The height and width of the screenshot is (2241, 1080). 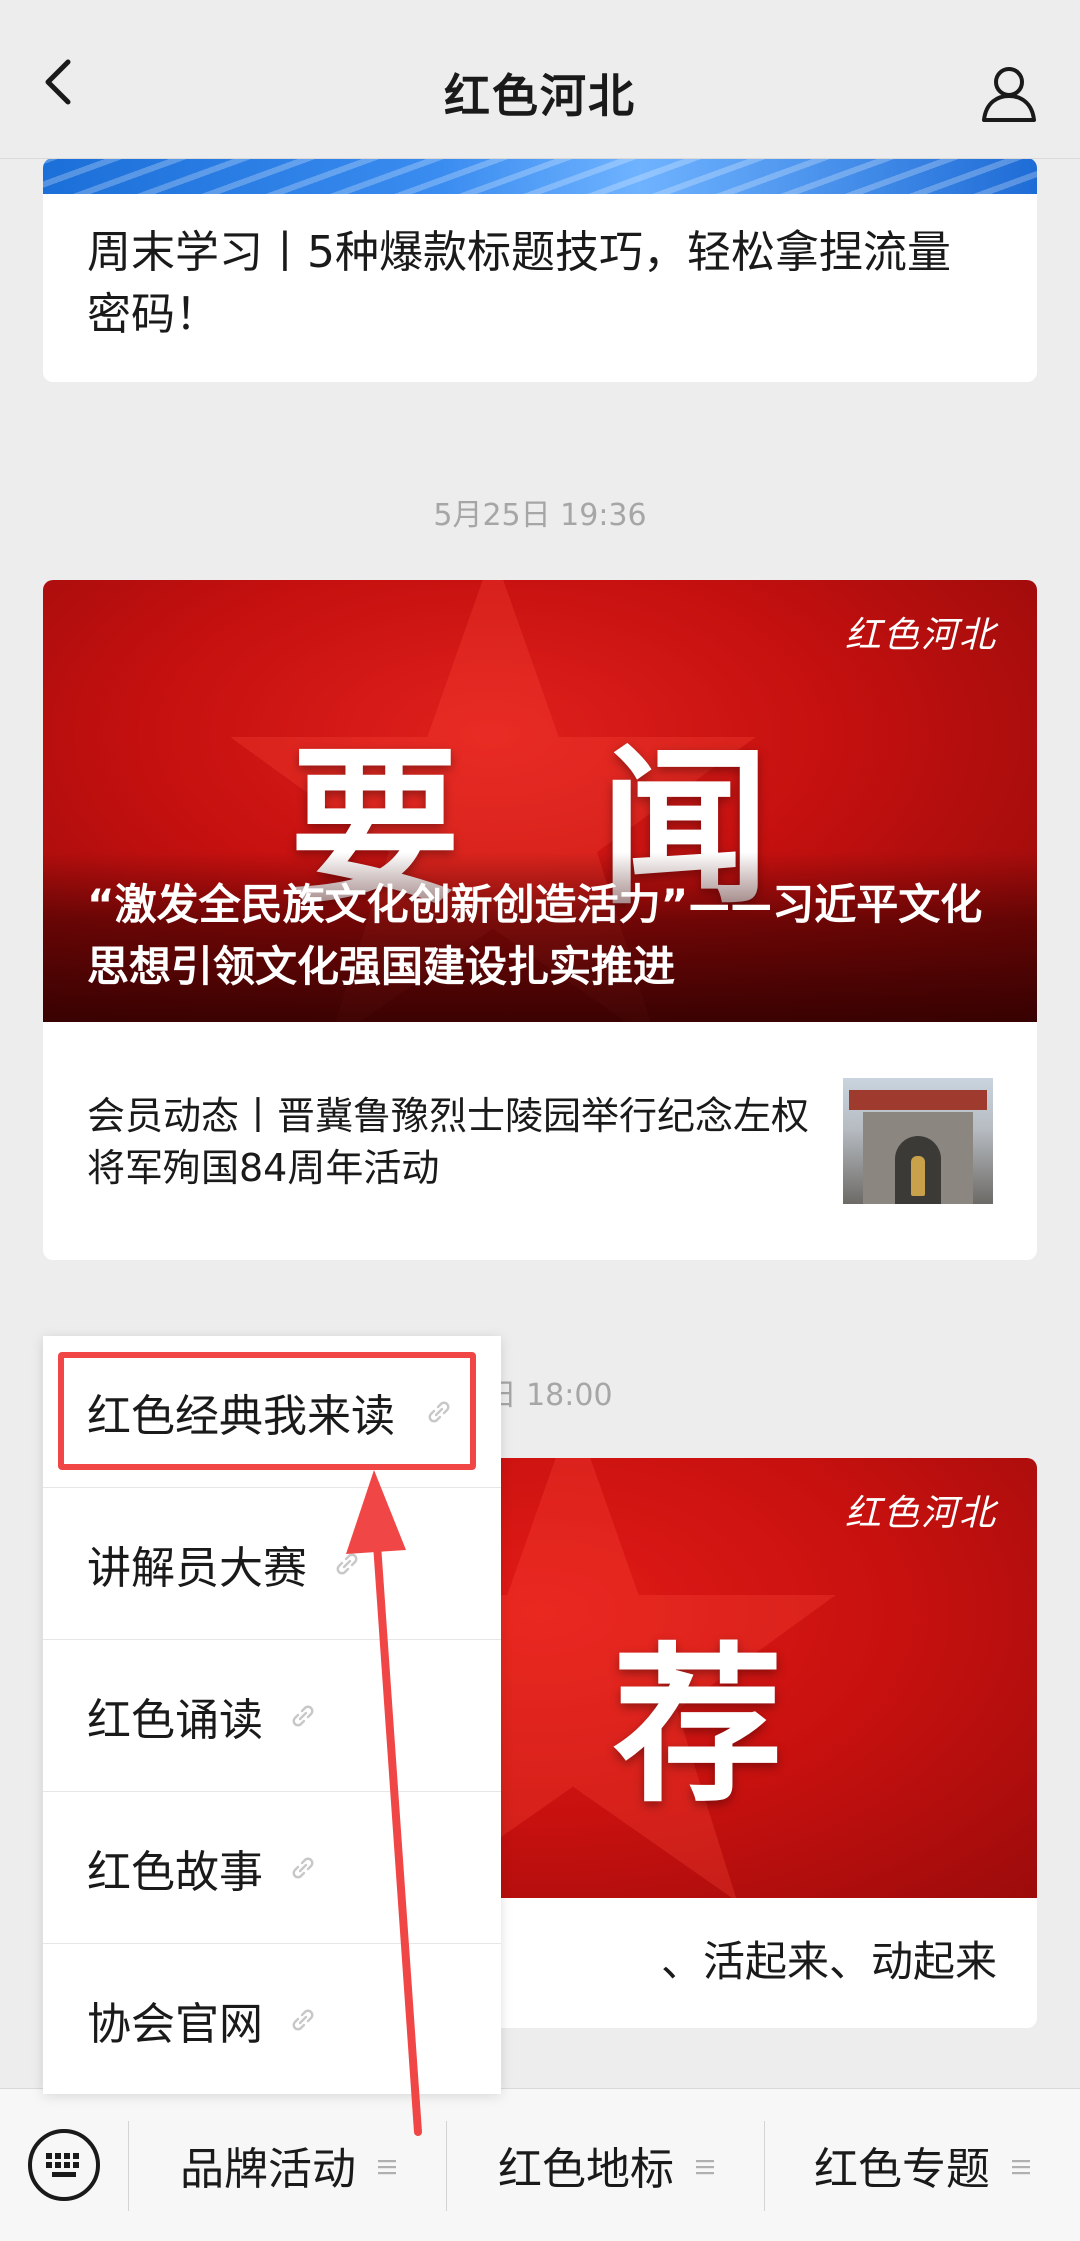 I want to click on page-title: 红色河北, so click(x=540, y=96).